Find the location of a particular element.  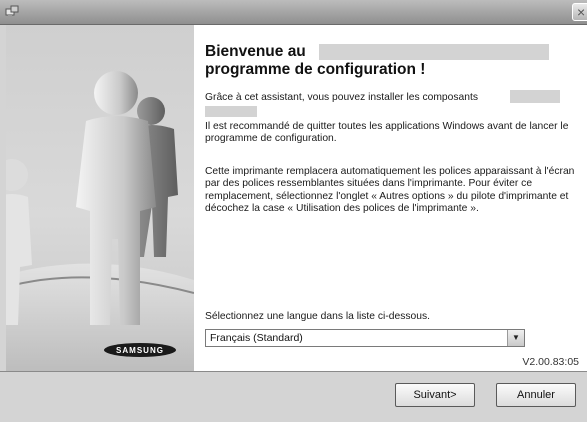

redacted-component-name is located at coordinates (535, 96).